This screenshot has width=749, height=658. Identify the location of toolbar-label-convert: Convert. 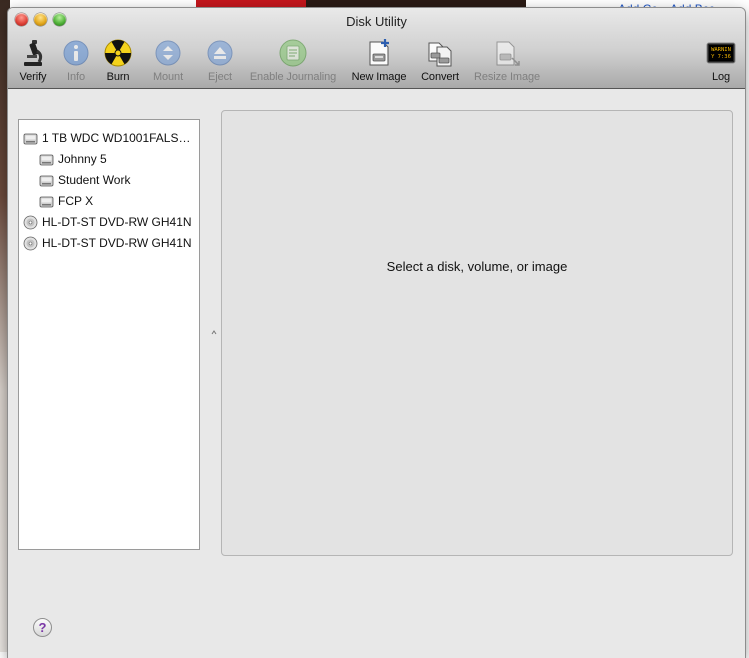
(440, 77).